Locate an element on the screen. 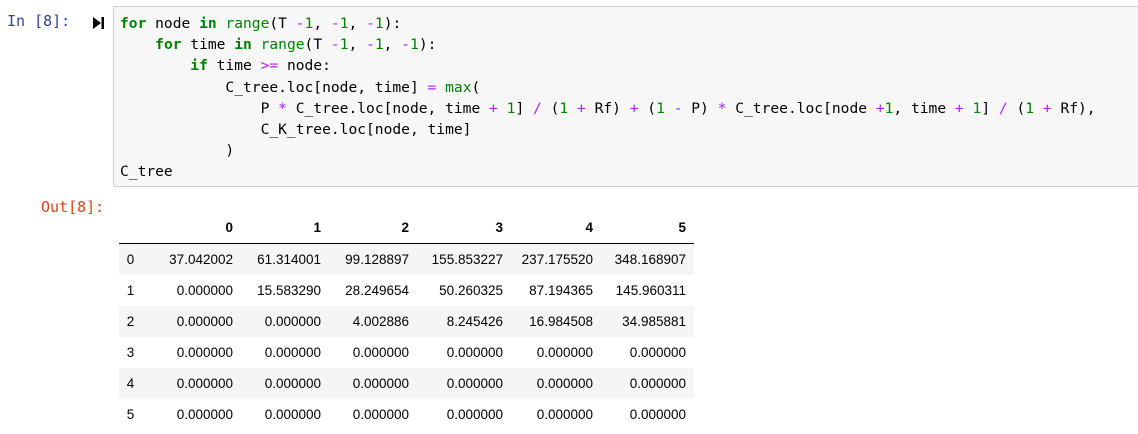 The image size is (1138, 434). code-line-1: for node in range(T -1, -1, -1): is located at coordinates (261, 23).